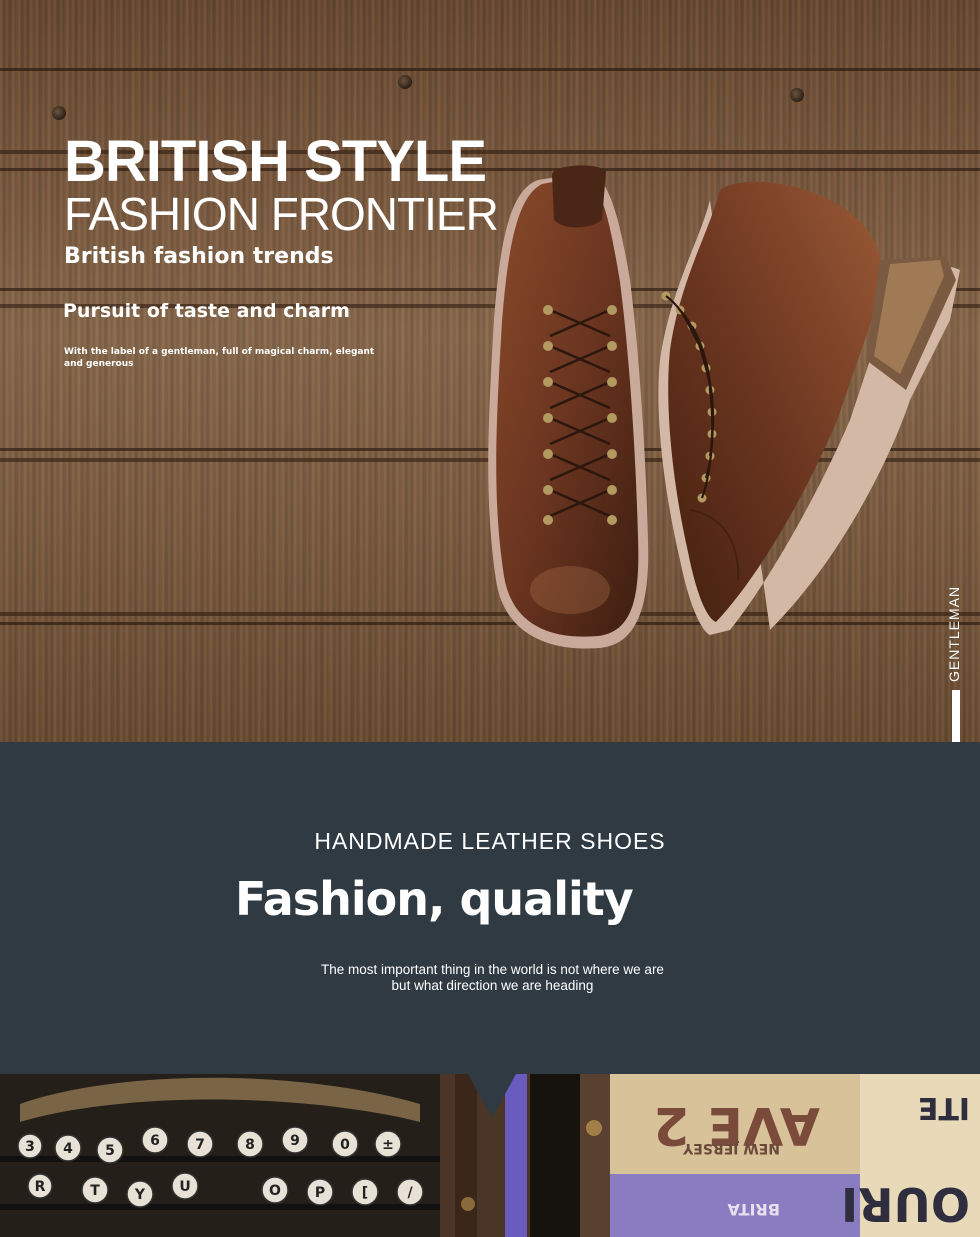 The width and height of the screenshot is (980, 1237). What do you see at coordinates (275, 1191) in the screenshot?
I see `key-label: O` at bounding box center [275, 1191].